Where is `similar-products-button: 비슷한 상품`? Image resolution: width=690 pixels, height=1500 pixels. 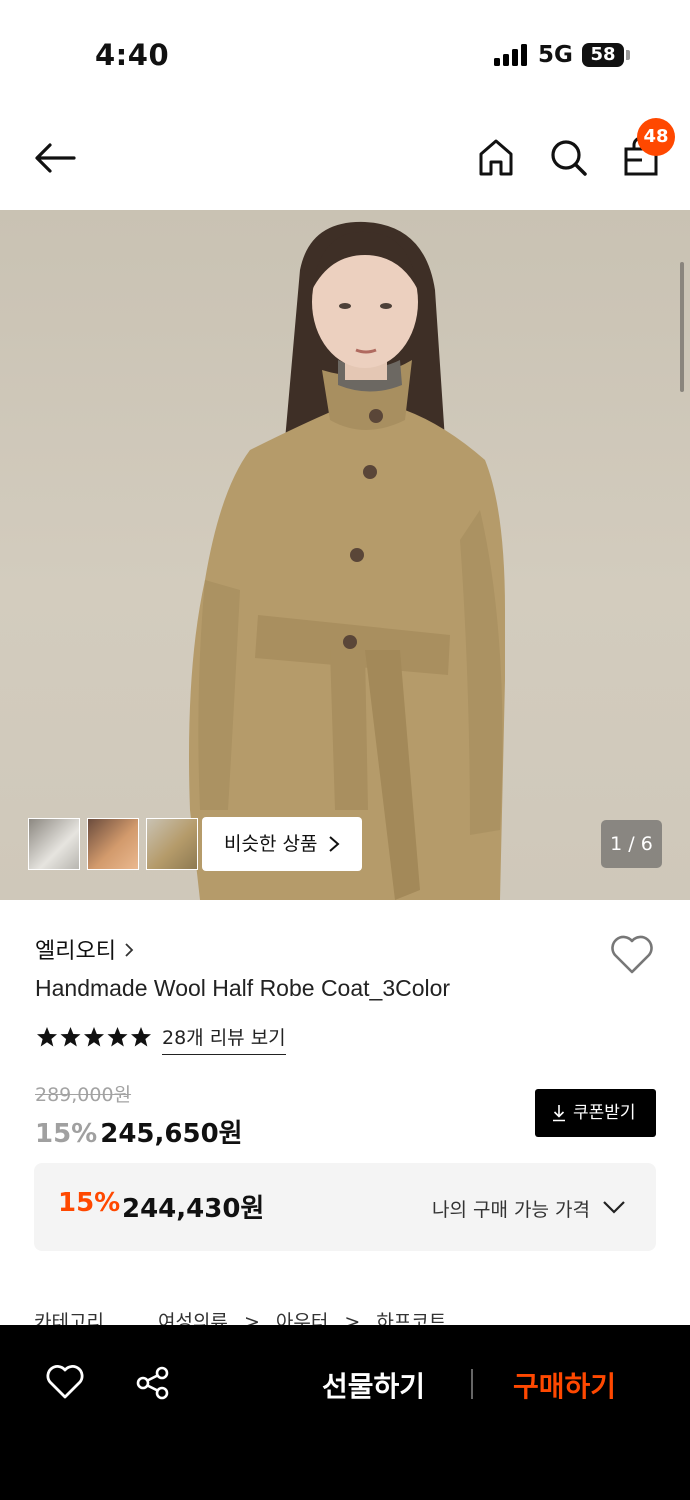
similar-products-button: 비슷한 상품 is located at coordinates (282, 844).